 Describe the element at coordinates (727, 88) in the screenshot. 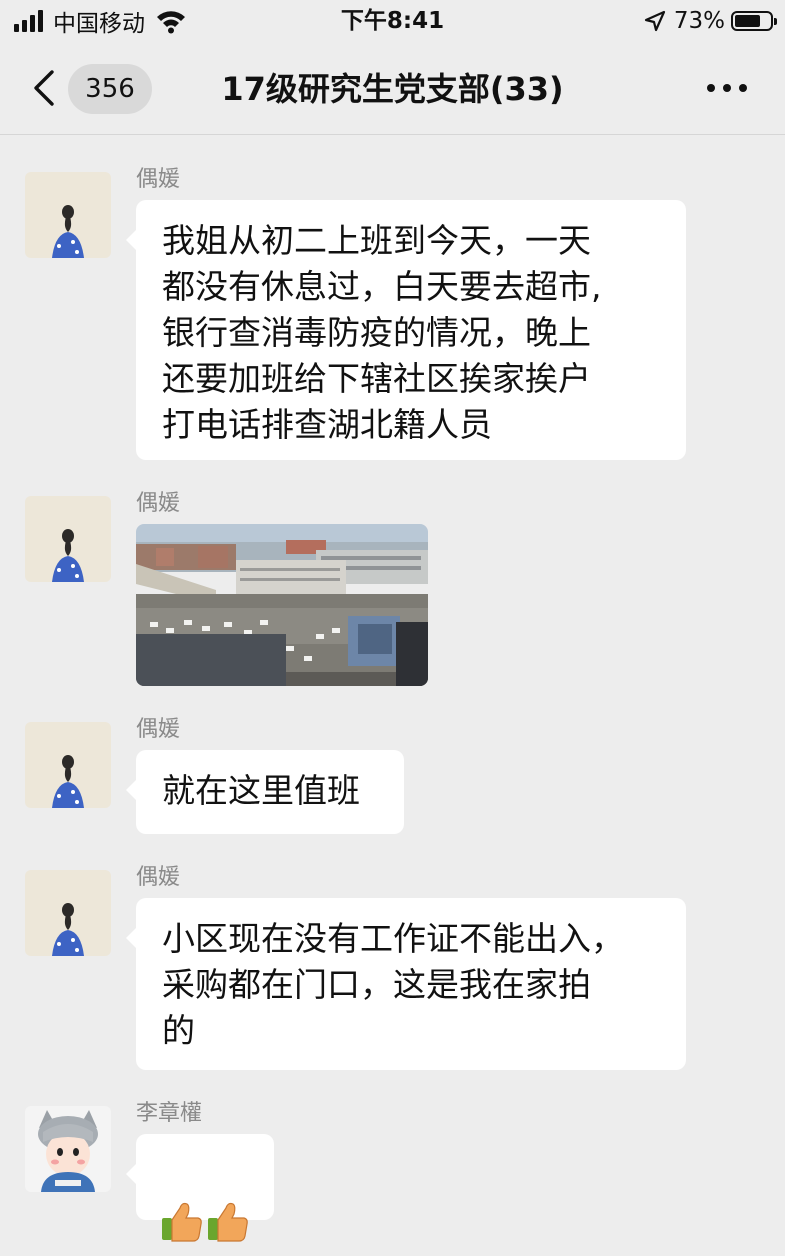

I see `more-dots-icon` at that location.